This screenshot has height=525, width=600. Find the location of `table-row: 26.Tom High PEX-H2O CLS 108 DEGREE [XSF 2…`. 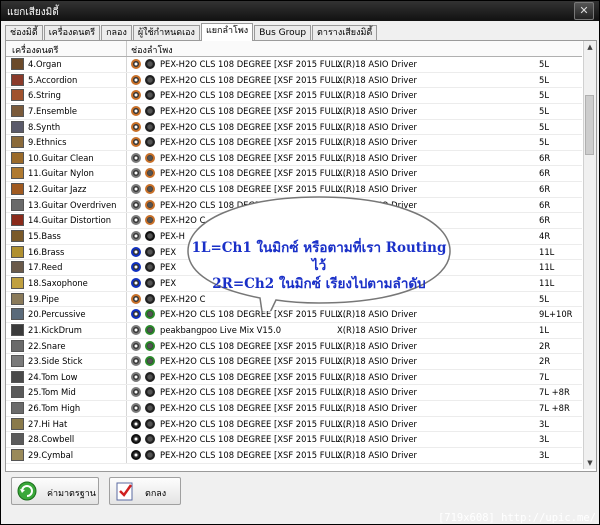

table-row: 26.Tom High PEX-H2O CLS 108 DEGREE [XSF 2… is located at coordinates (294, 409).